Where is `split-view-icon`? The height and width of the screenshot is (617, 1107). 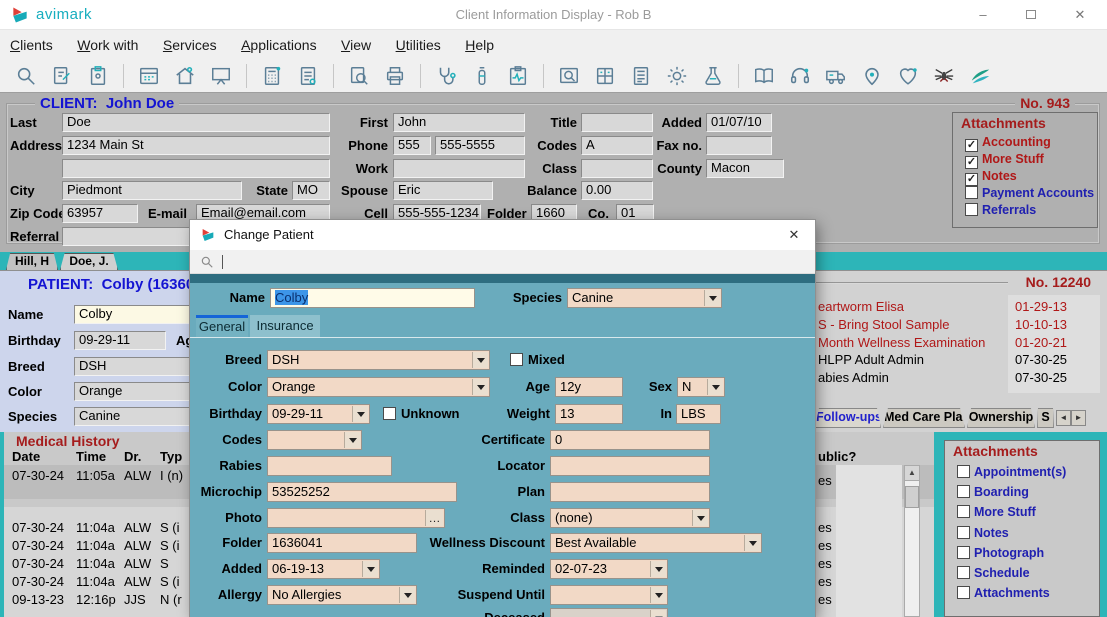
split-view-icon is located at coordinates (605, 76).